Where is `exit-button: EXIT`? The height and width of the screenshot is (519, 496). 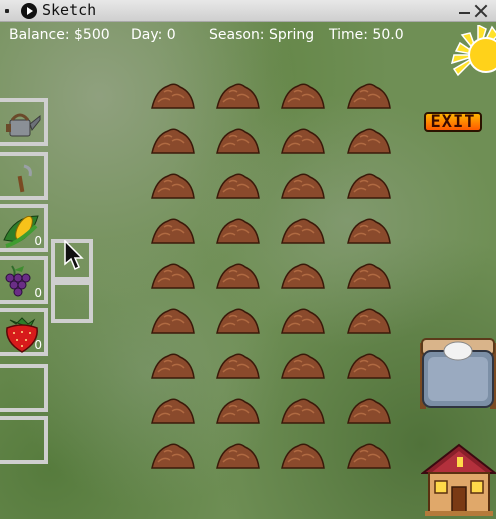
exit-button: EXIT is located at coordinates (453, 122).